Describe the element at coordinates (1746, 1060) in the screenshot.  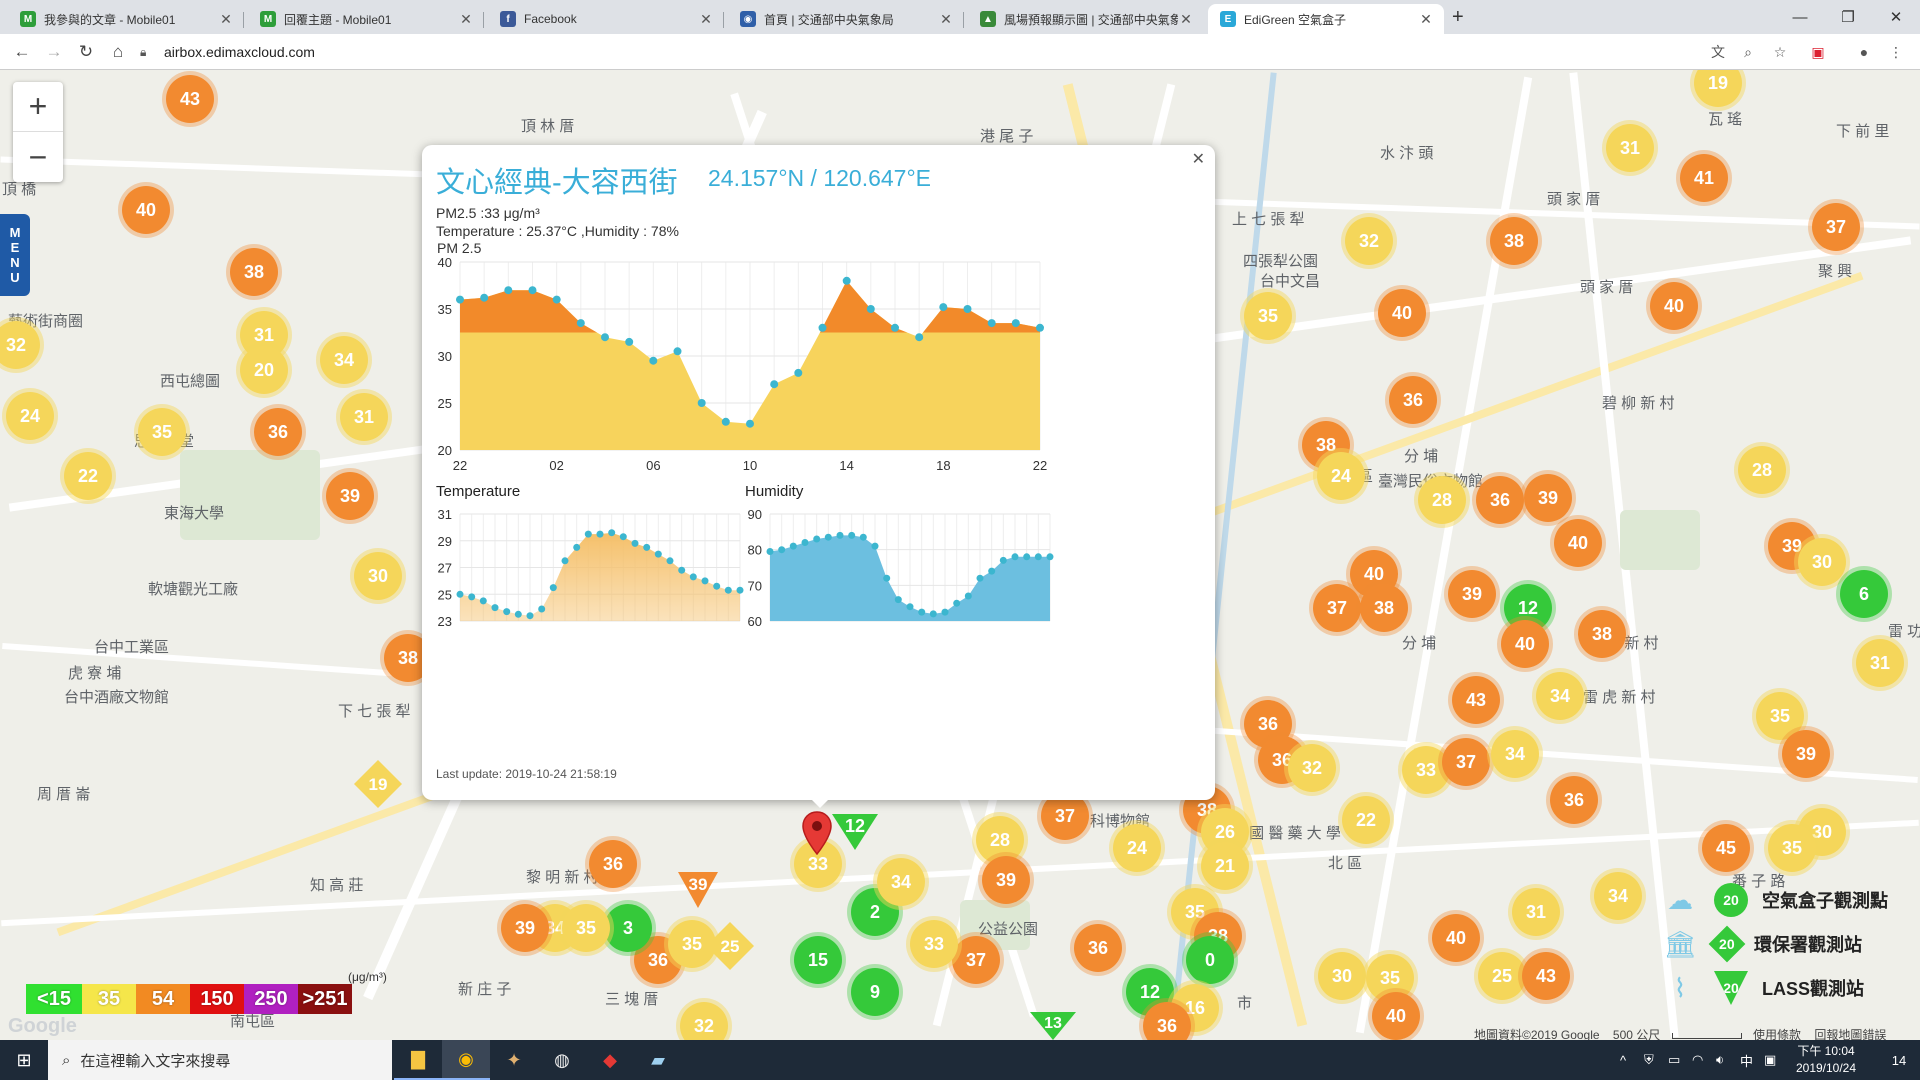
I see `ime-indicator: 中` at that location.